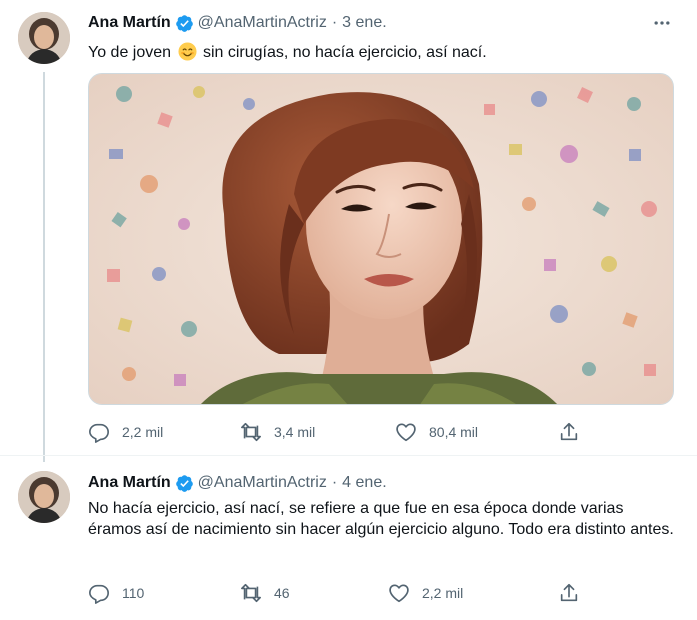  Describe the element at coordinates (364, 23) in the screenshot. I see `timestamp: 3 ene.` at that location.